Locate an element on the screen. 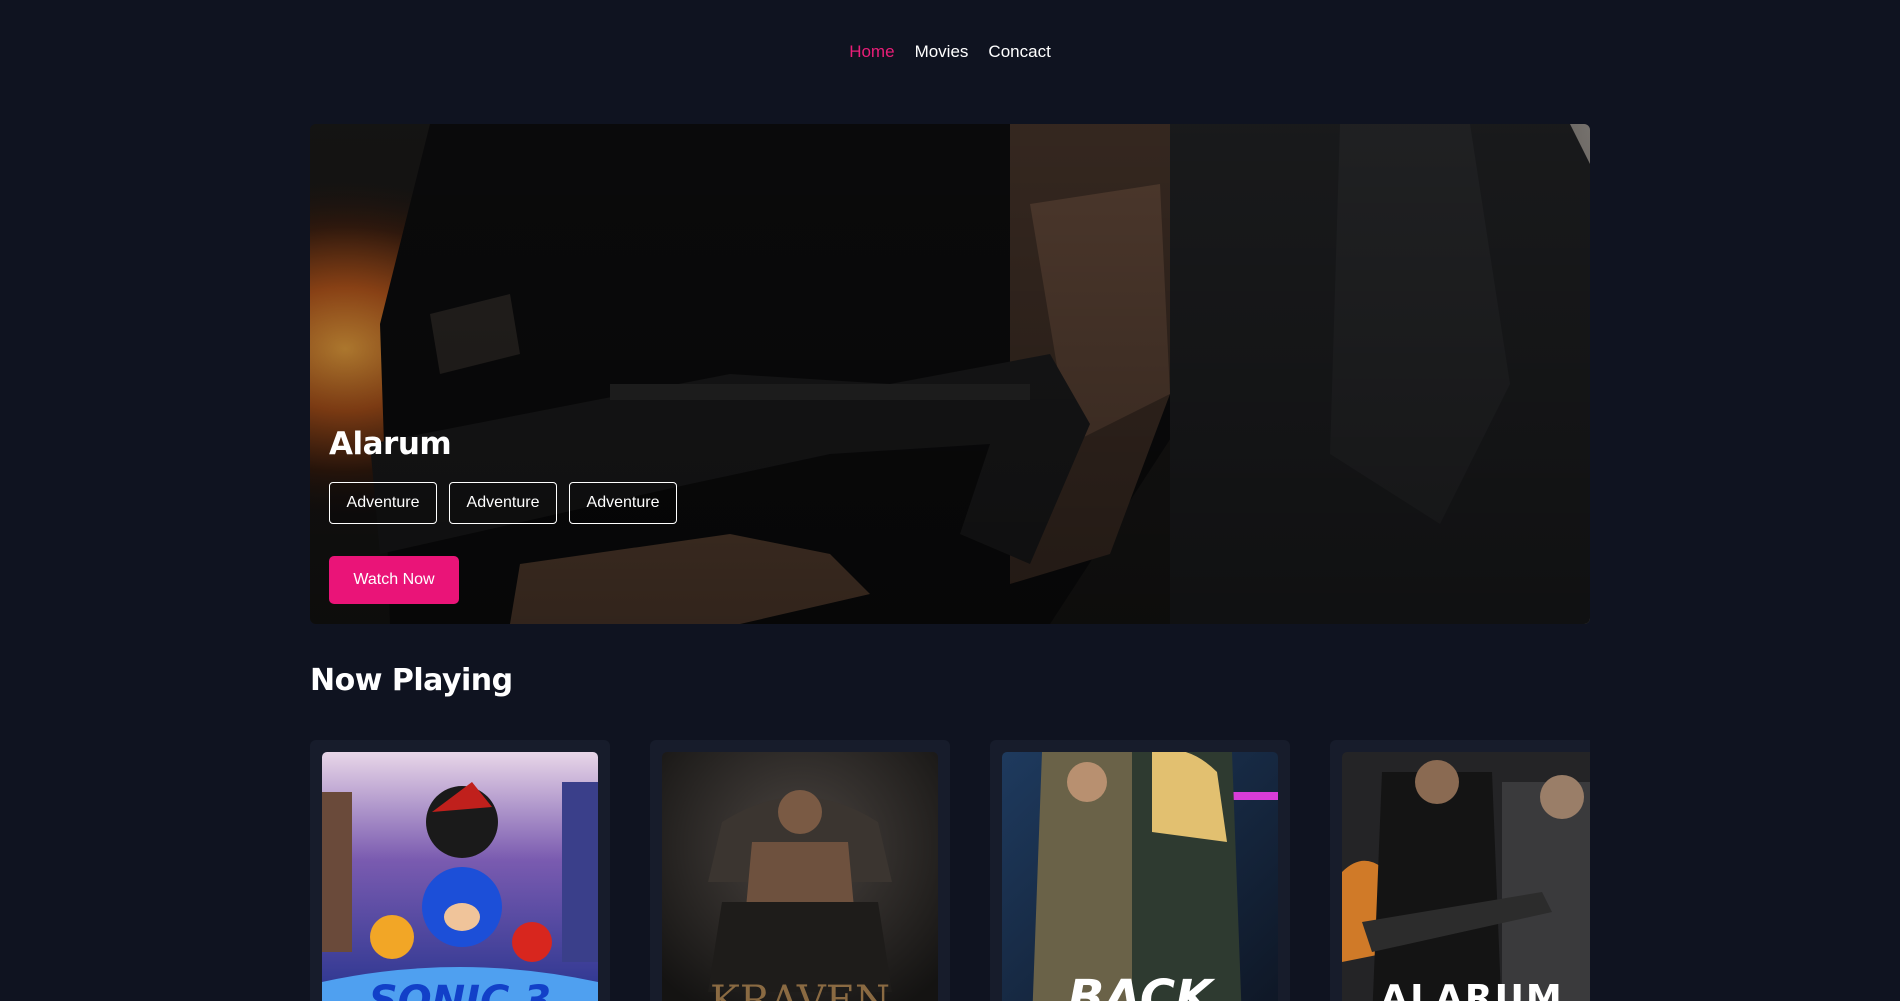 This screenshot has height=1001, width=1900. back-in-action-poster-icon: BACK is located at coordinates (1140, 876).